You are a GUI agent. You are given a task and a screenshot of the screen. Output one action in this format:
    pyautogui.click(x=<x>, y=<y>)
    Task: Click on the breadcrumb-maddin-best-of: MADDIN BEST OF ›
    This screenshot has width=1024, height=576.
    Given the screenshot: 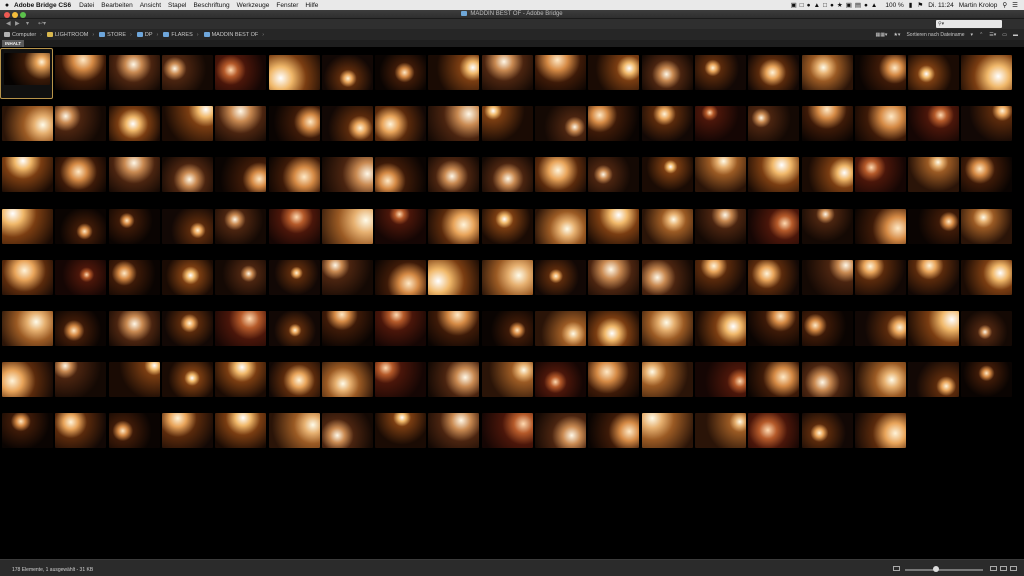 What is the action you would take?
    pyautogui.click(x=233, y=35)
    